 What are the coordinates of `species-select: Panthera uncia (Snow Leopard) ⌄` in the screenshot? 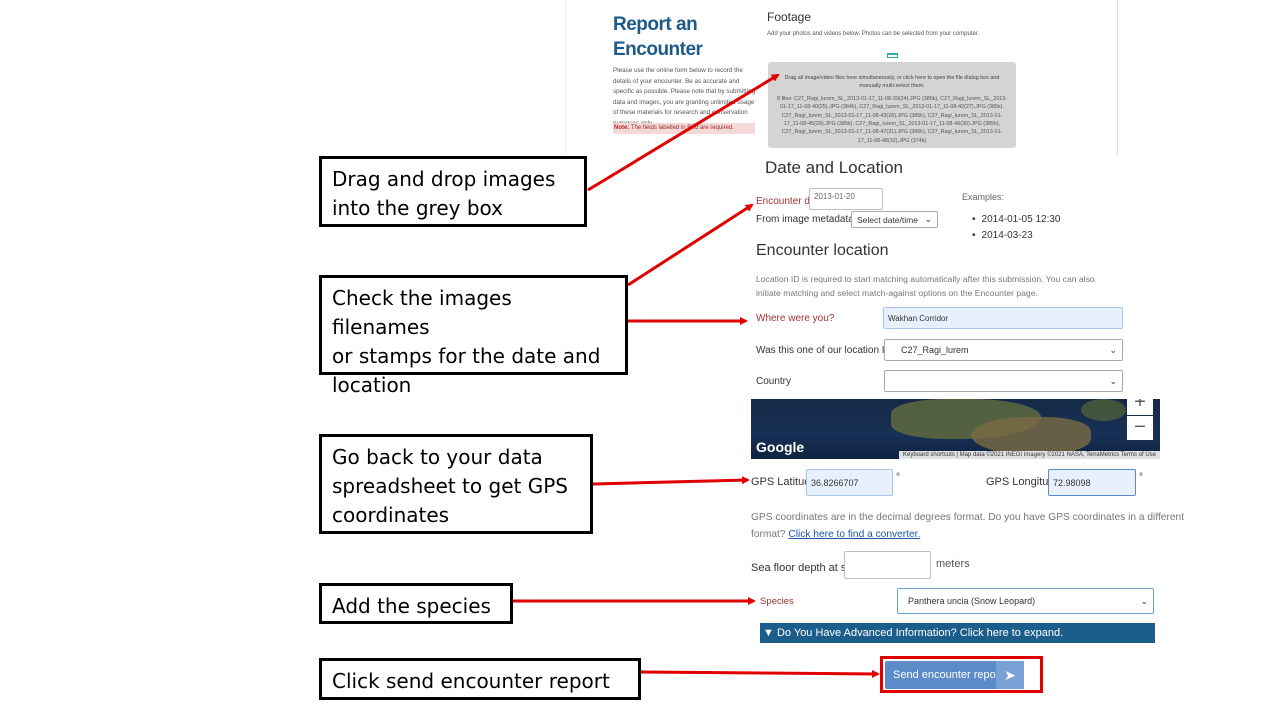 It's located at (1025, 601).